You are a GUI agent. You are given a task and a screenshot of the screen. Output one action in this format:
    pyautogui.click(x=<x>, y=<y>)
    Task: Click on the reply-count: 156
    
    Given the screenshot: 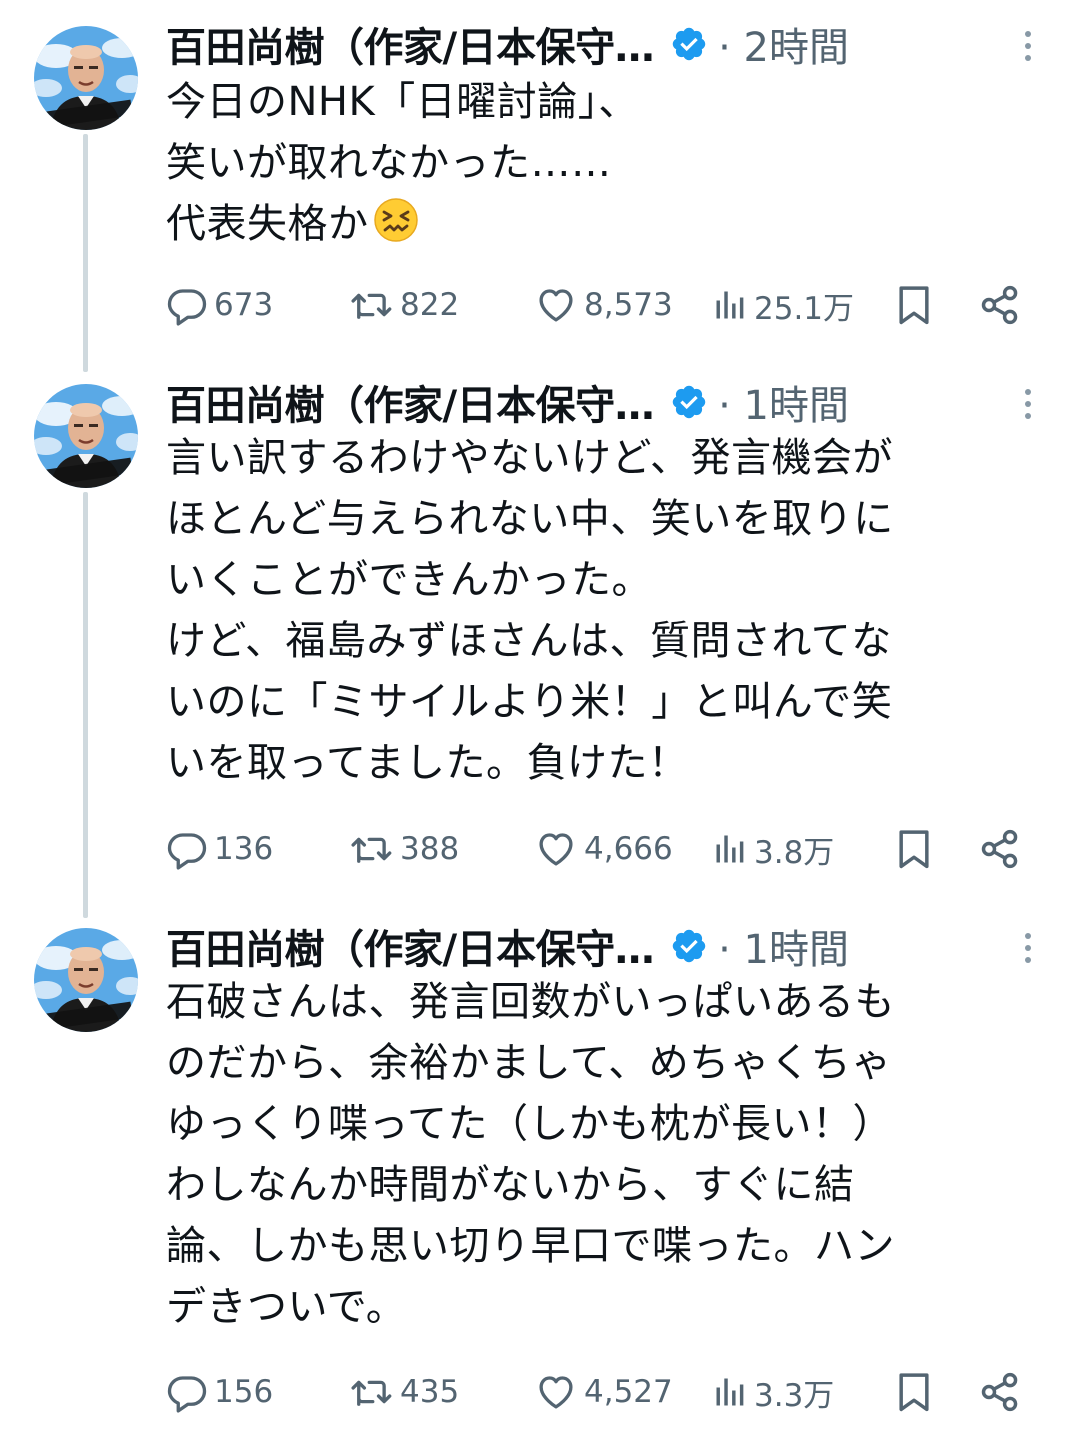 What is the action you would take?
    pyautogui.click(x=244, y=1392)
    